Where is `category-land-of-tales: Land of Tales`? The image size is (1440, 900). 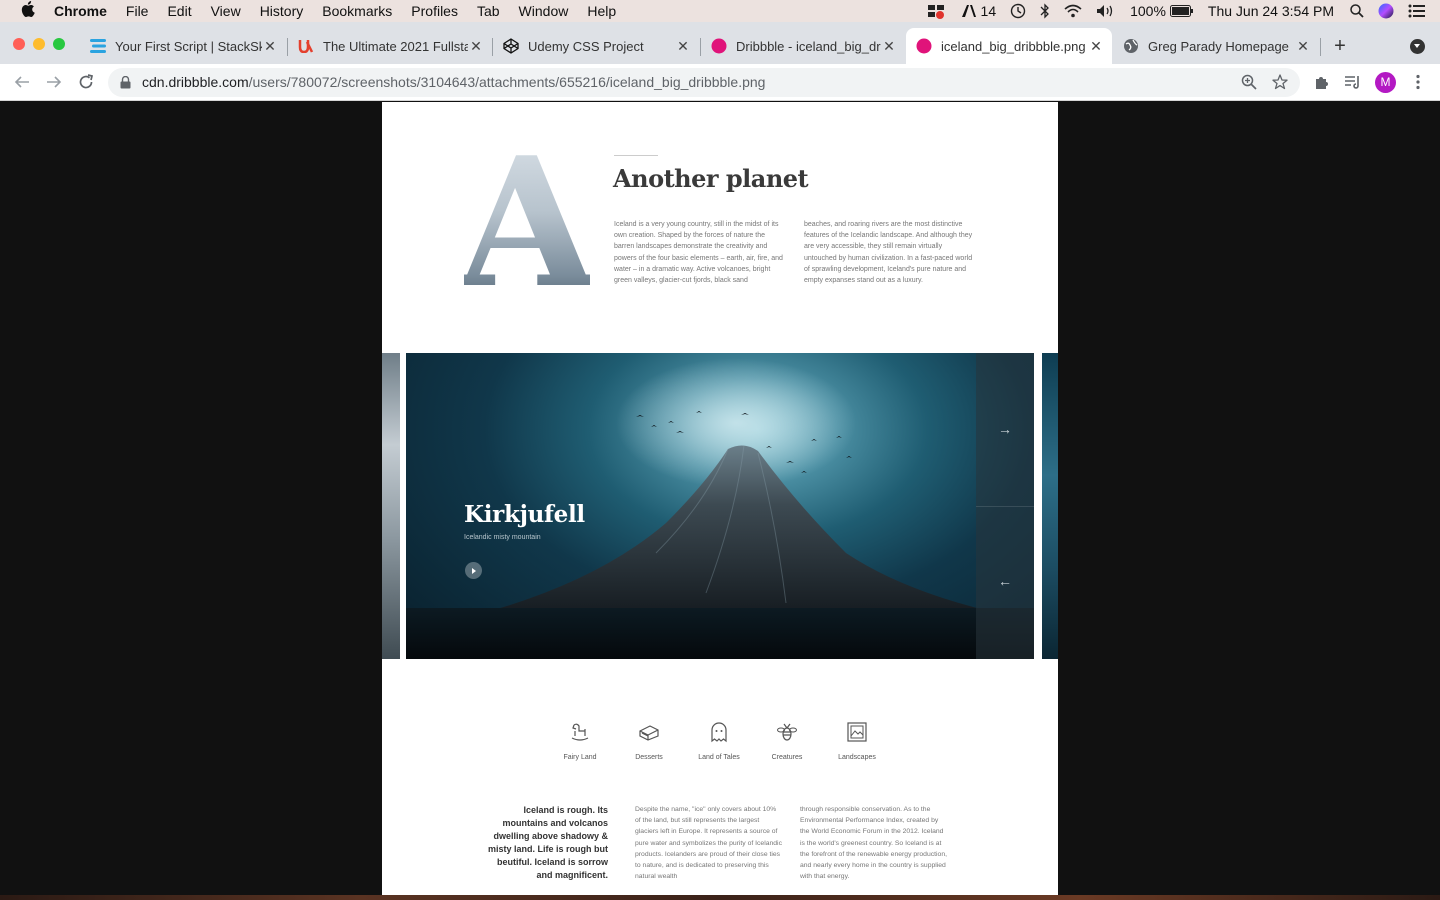
category-land-of-tales: Land of Tales is located at coordinates (719, 741).